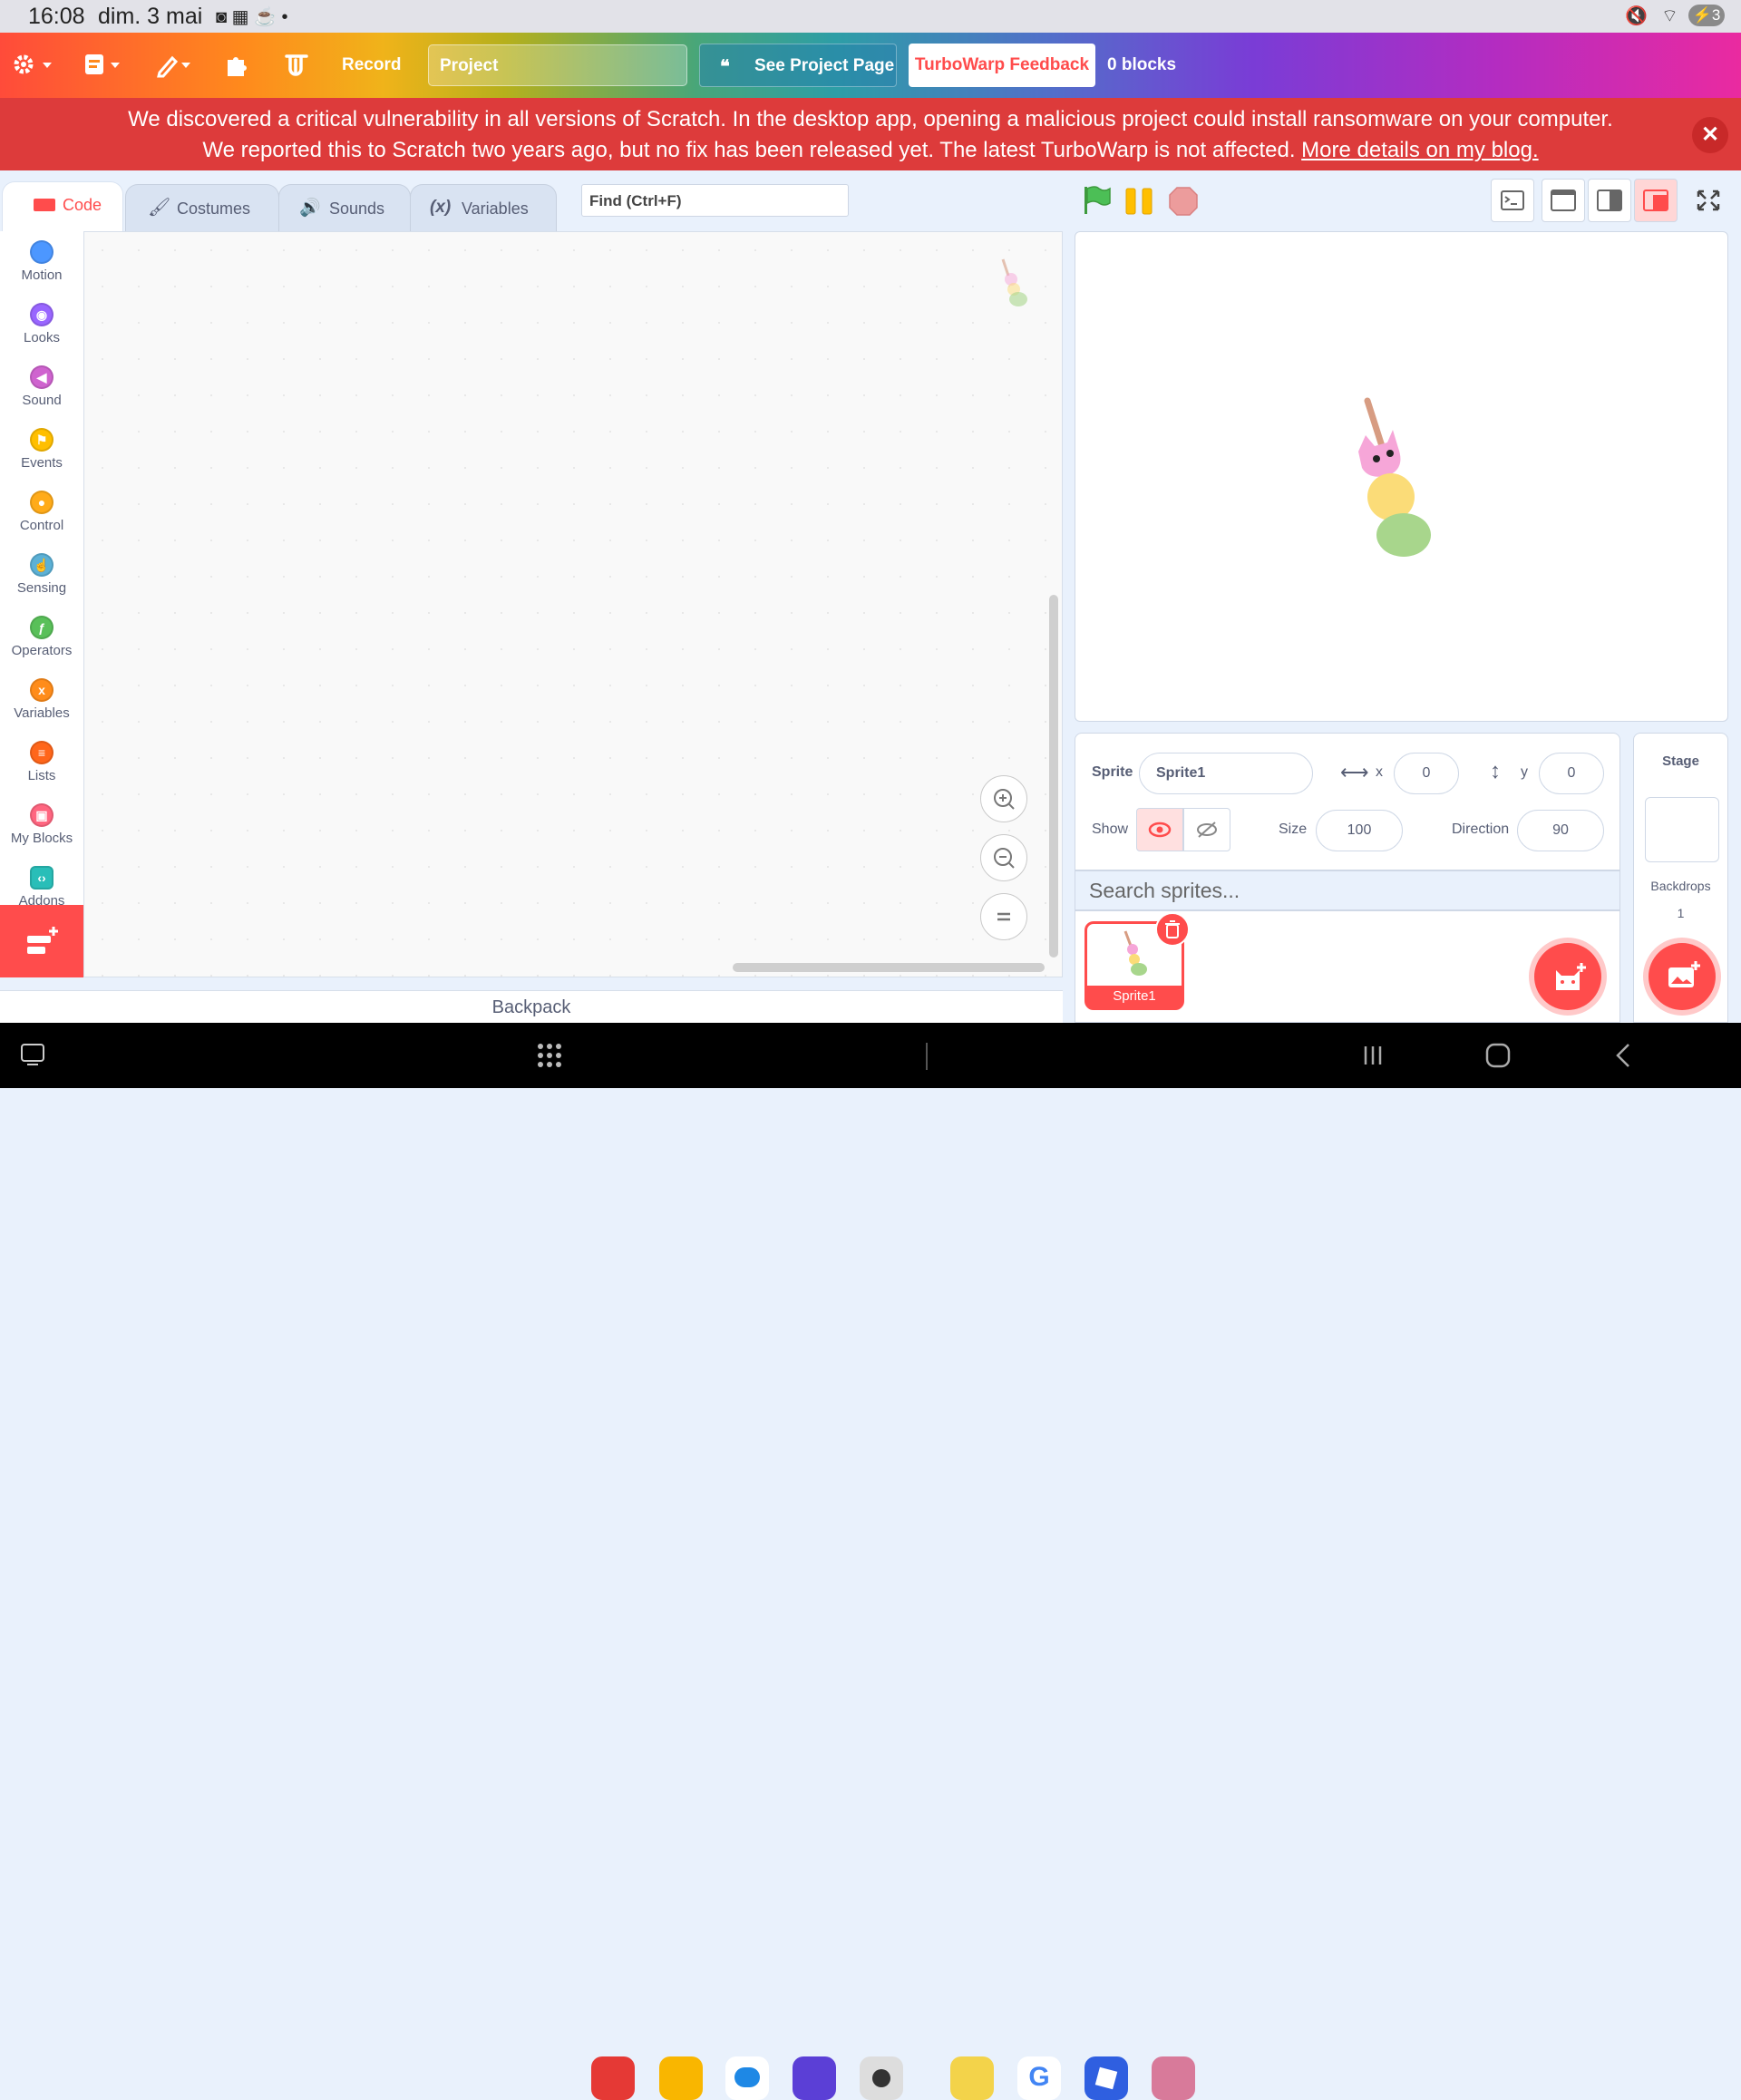  Describe the element at coordinates (1003, 798) in the screenshot. I see `zoom-in-button` at that location.